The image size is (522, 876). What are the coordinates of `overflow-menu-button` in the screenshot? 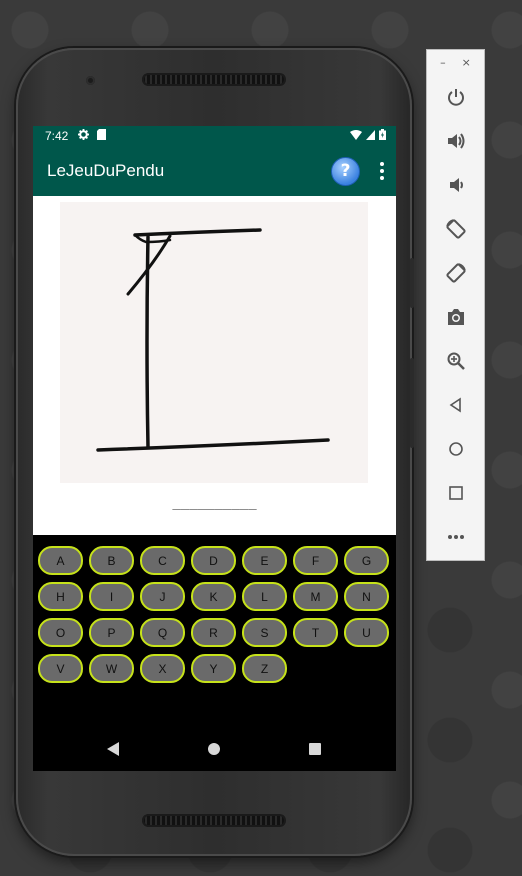 It's located at (382, 171).